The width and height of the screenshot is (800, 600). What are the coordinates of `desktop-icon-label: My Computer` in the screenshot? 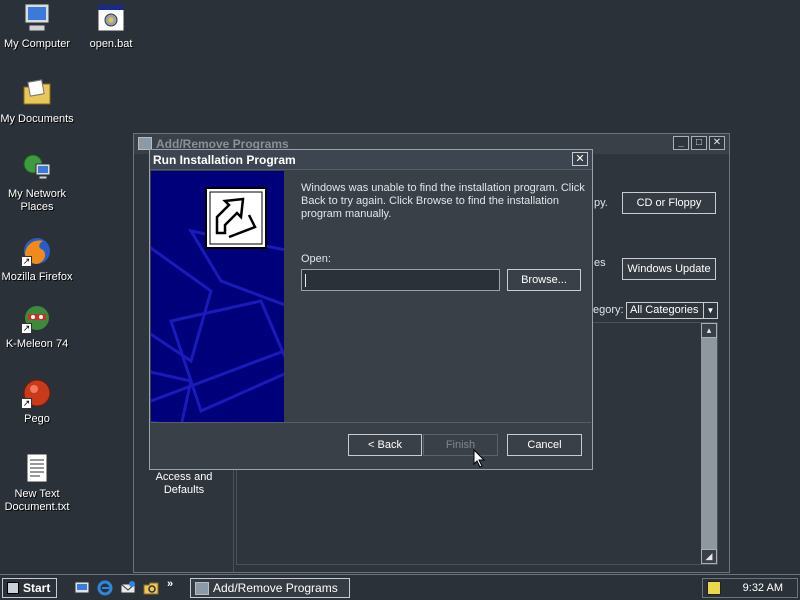 It's located at (37, 44).